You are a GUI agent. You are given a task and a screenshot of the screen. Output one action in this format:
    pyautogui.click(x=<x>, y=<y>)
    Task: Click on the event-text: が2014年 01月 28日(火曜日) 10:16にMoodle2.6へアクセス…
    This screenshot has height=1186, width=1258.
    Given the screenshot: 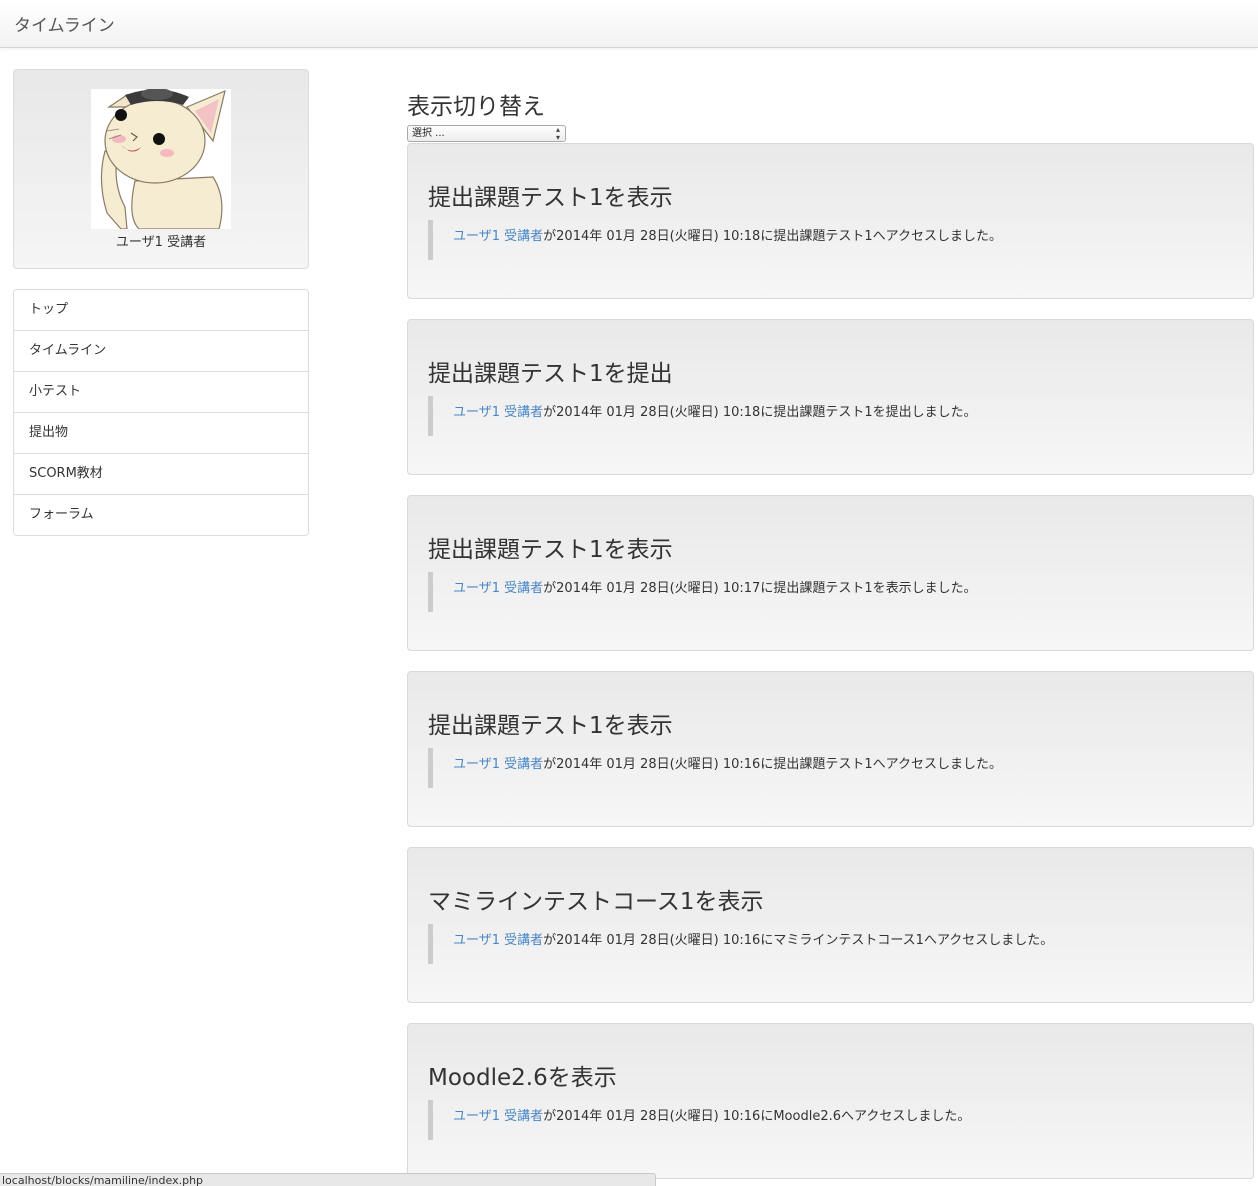 What is the action you would take?
    pyautogui.click(x=757, y=1116)
    